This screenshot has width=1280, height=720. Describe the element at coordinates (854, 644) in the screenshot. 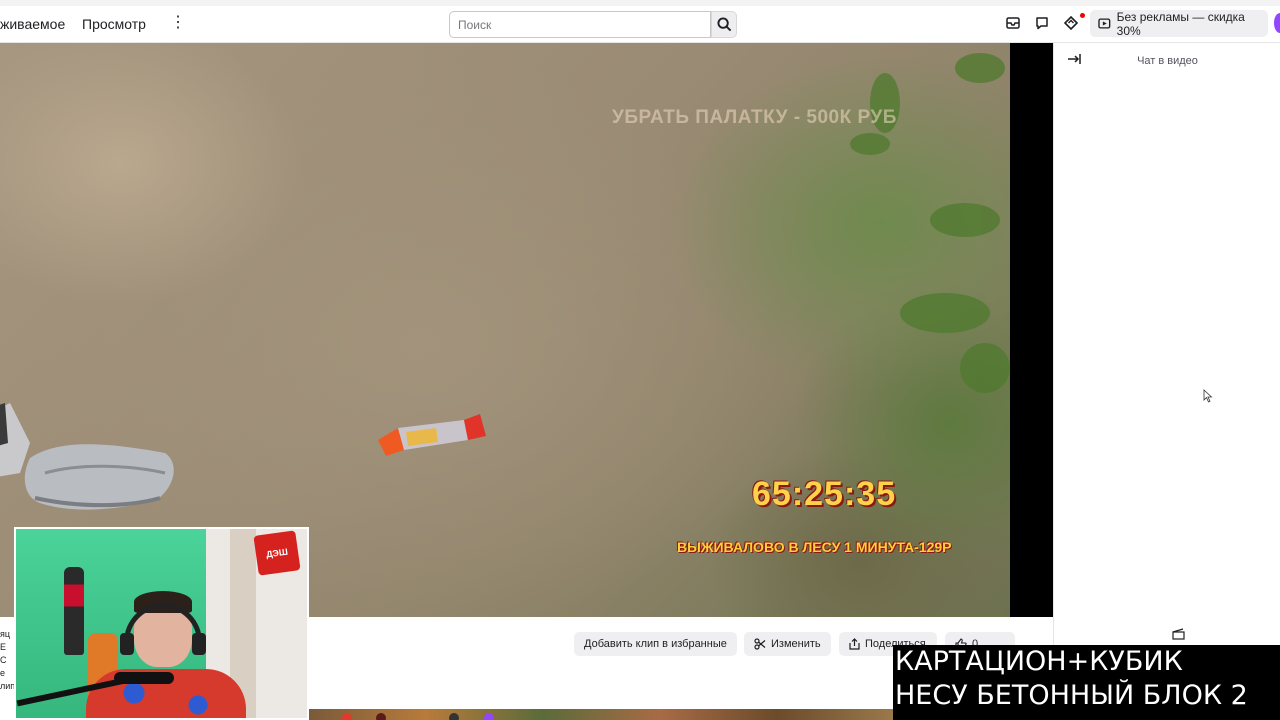

I see `share-icon` at that location.